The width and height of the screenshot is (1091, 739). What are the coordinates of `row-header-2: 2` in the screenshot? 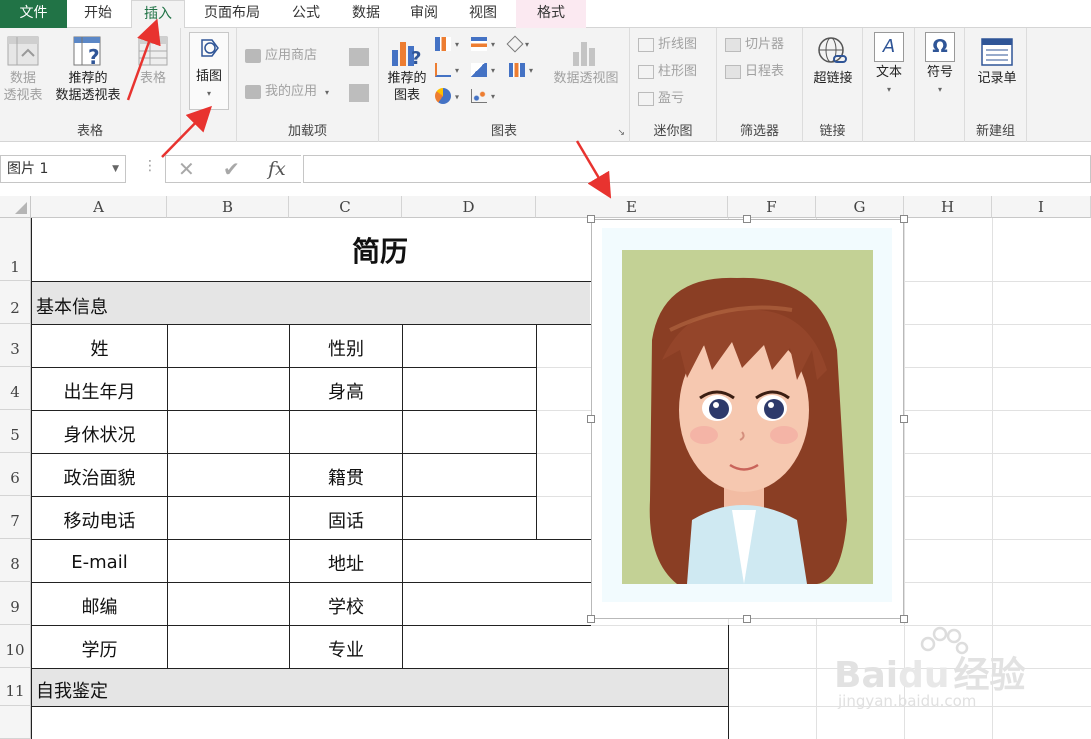 It's located at (15, 302).